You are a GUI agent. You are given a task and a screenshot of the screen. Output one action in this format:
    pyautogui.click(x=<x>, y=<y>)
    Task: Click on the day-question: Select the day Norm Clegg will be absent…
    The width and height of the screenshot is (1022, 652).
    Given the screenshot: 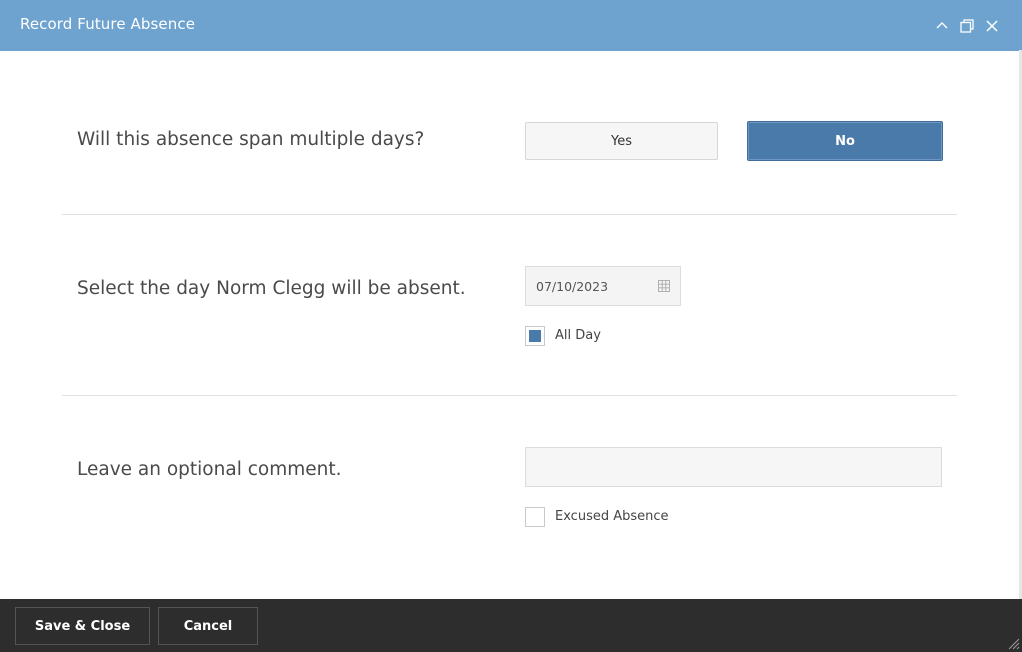 What is the action you would take?
    pyautogui.click(x=271, y=288)
    